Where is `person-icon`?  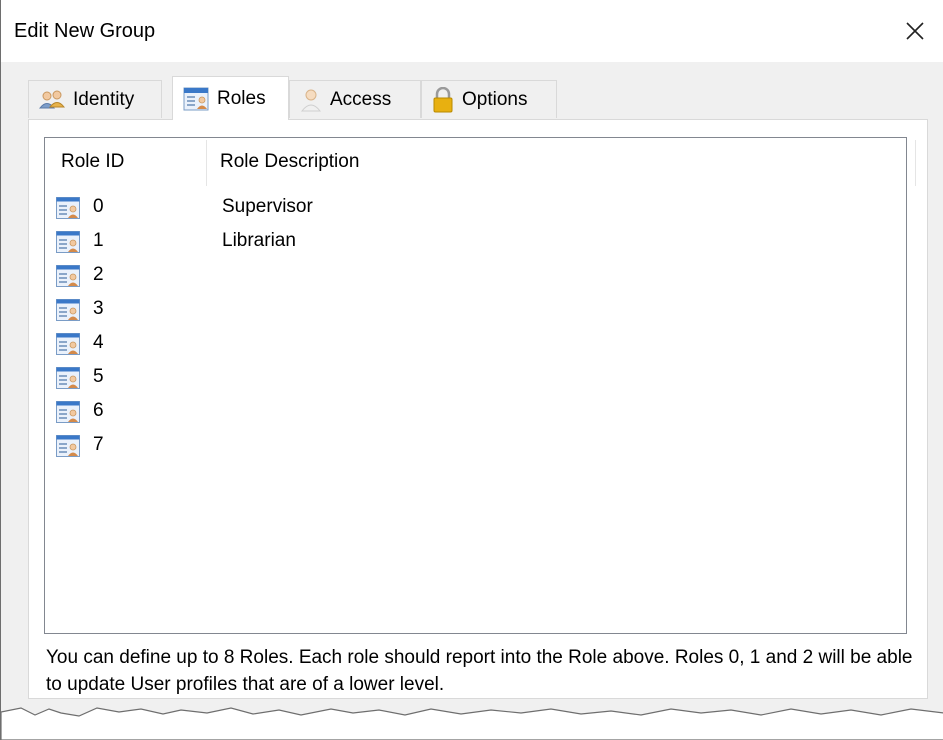 person-icon is located at coordinates (311, 100).